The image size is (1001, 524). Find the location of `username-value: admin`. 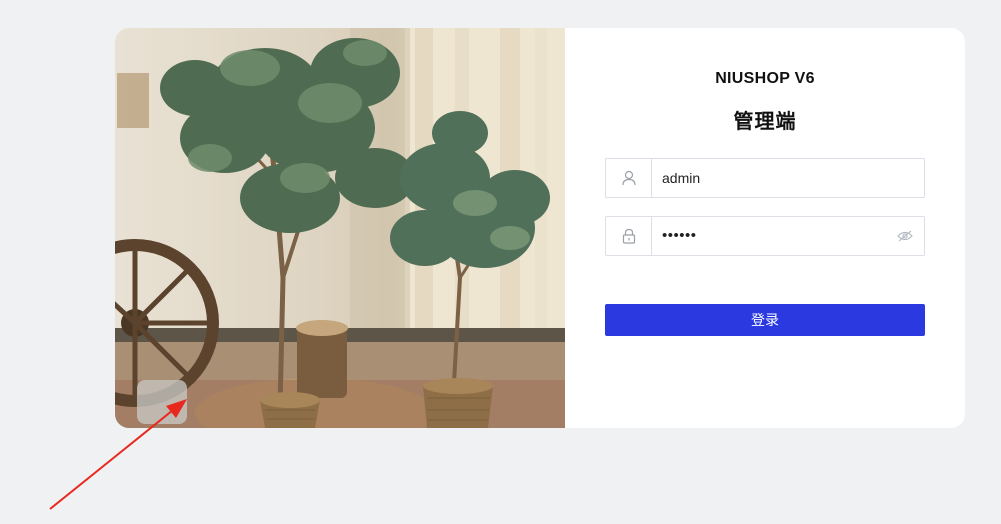

username-value: admin is located at coordinates (681, 178).